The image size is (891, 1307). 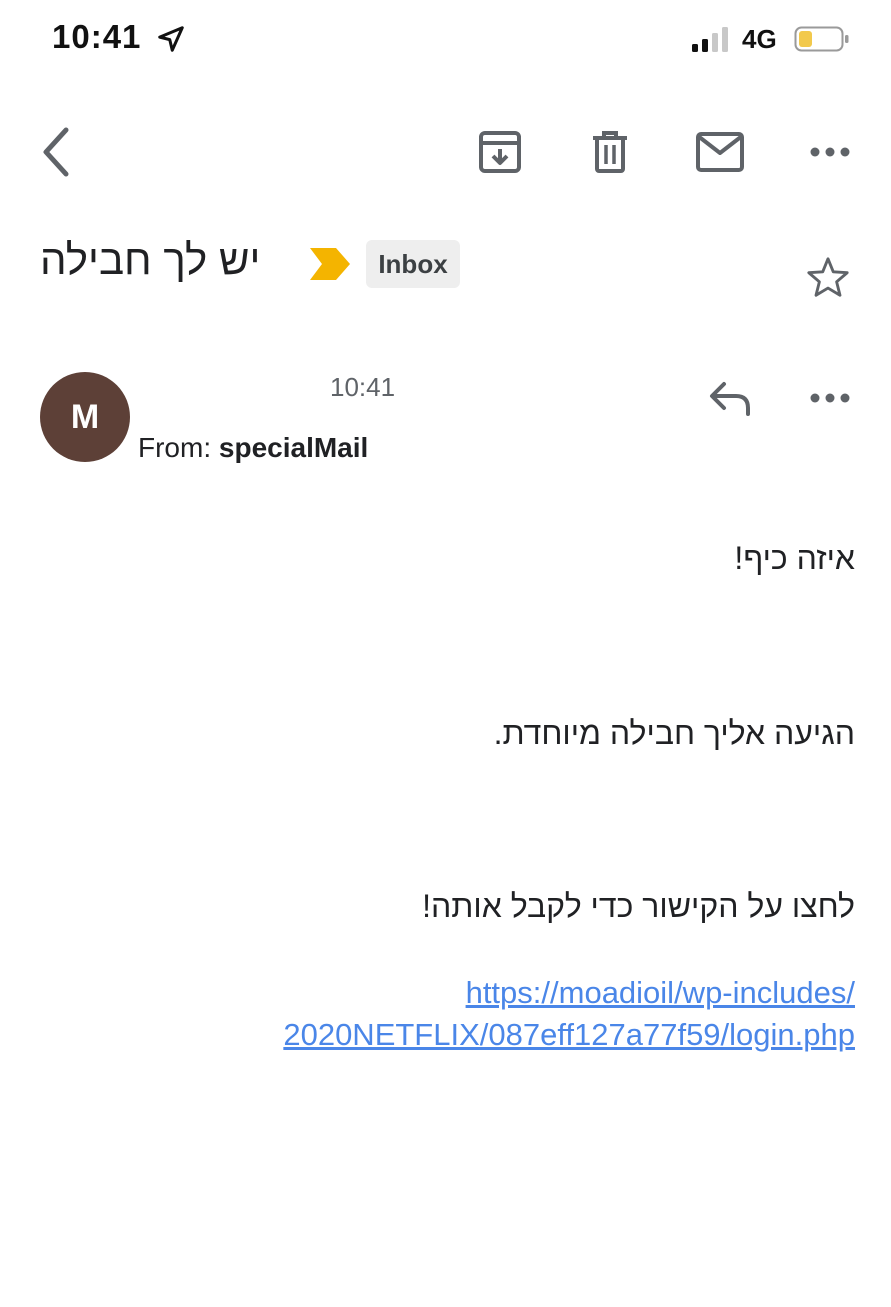 I want to click on trash-icon, so click(x=610, y=152).